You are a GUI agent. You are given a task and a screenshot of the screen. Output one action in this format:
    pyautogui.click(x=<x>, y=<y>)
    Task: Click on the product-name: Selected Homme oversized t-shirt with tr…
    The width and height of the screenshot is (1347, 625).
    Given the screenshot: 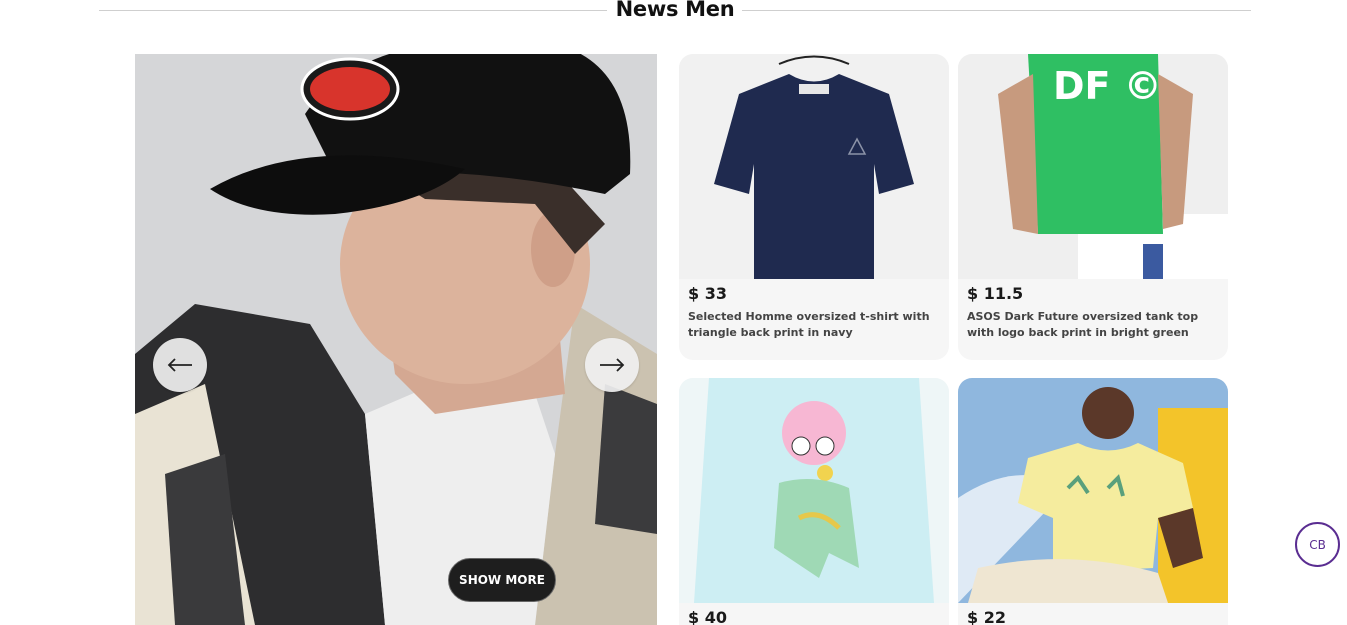 What is the action you would take?
    pyautogui.click(x=813, y=325)
    